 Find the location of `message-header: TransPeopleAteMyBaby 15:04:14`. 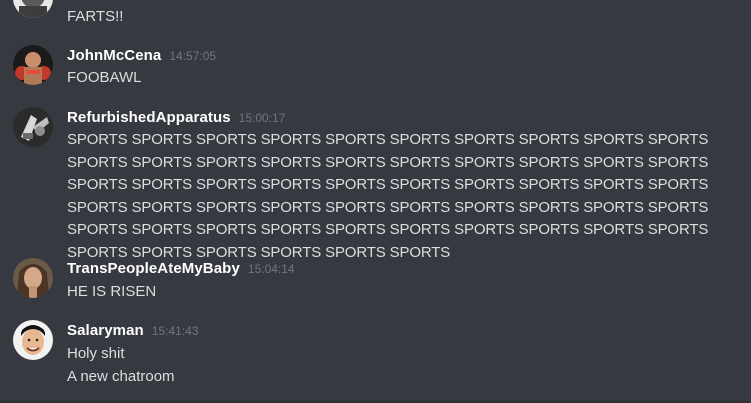

message-header: TransPeopleAteMyBaby 15:04:14 is located at coordinates (181, 270).